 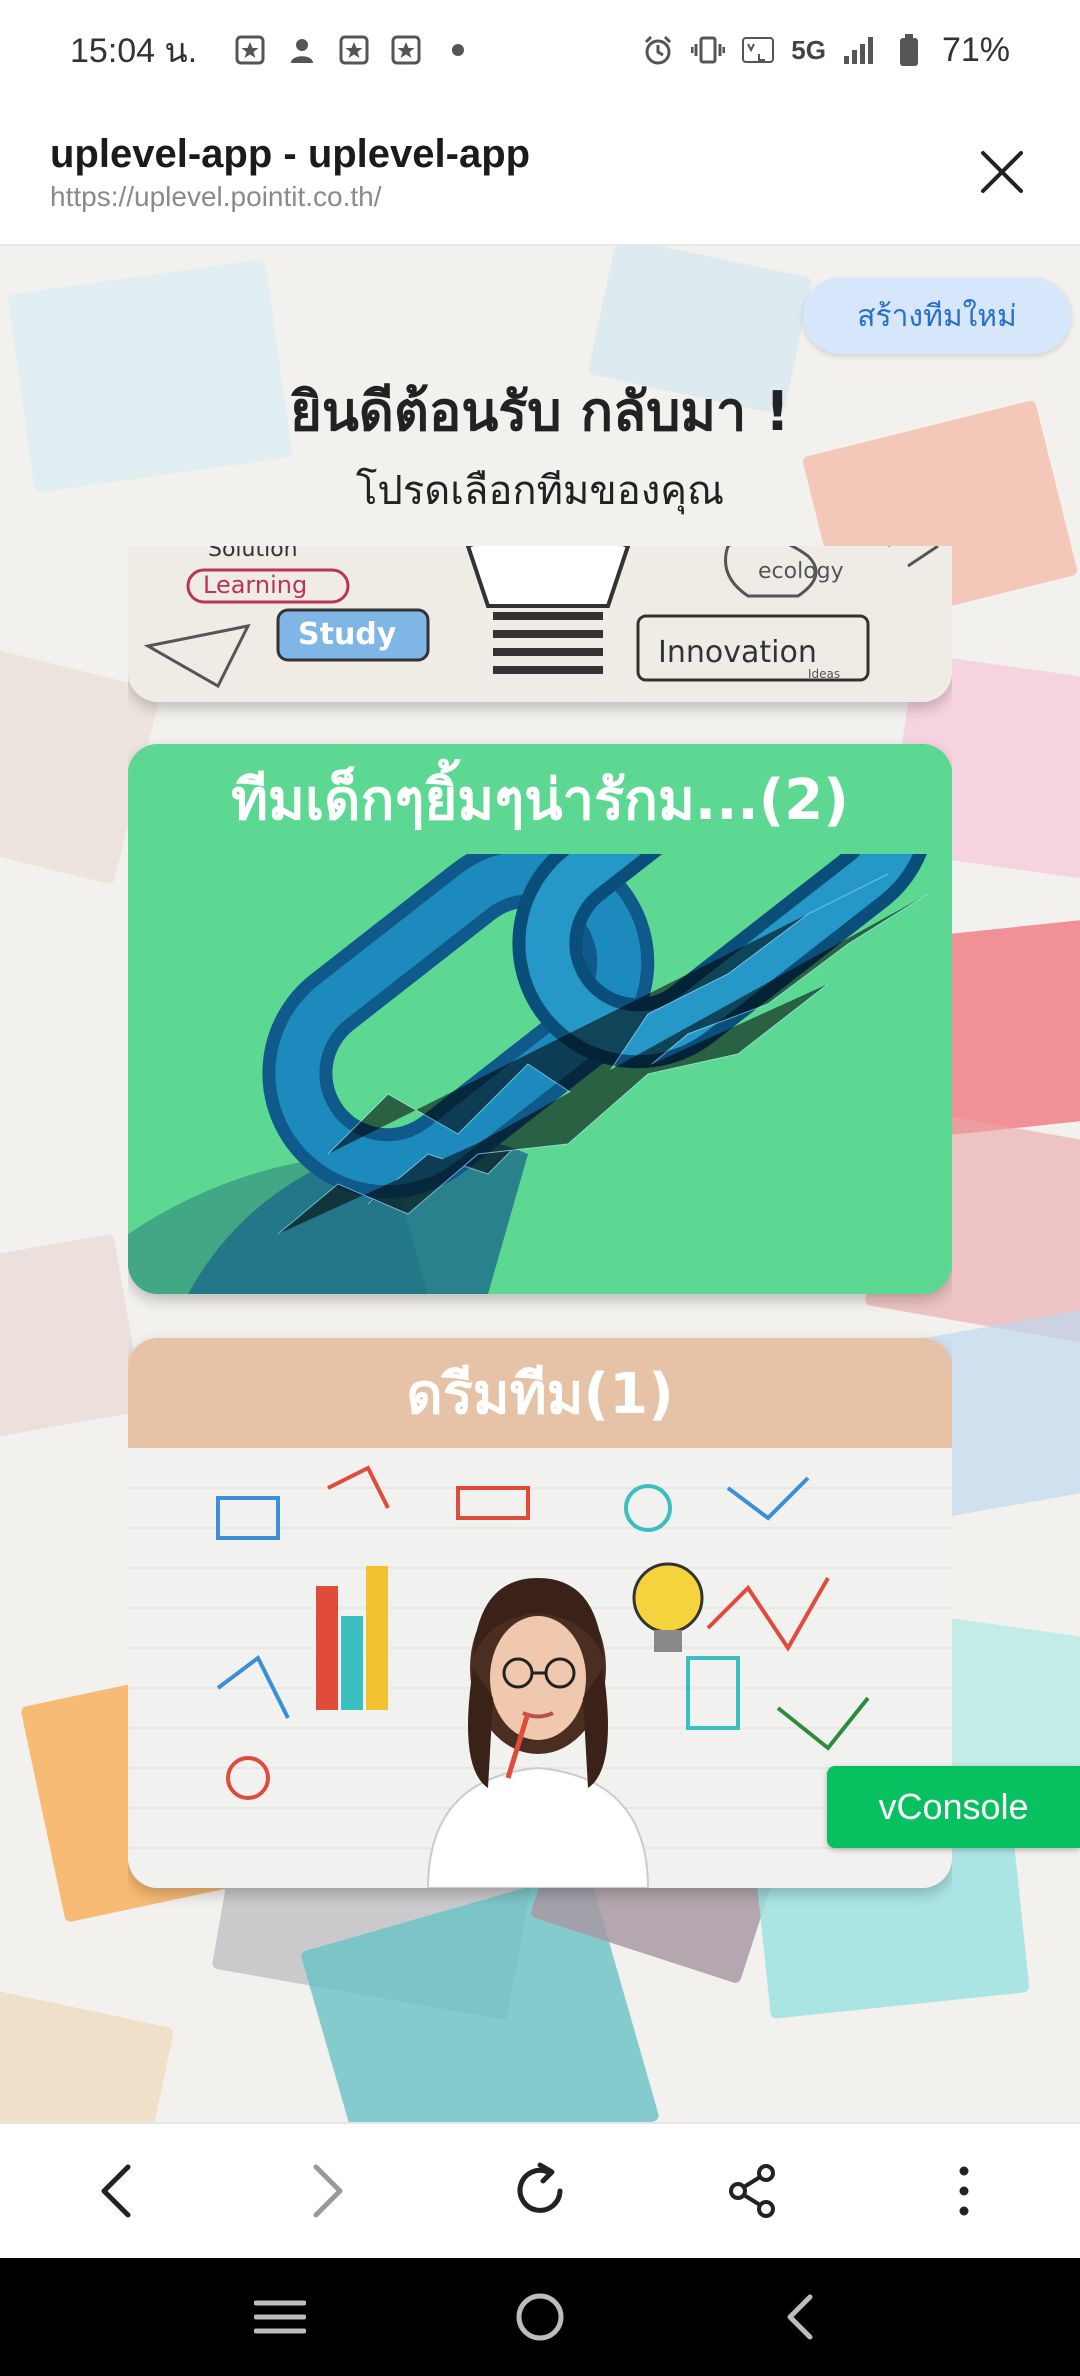 I want to click on sketch-word: Learning, so click(x=255, y=585).